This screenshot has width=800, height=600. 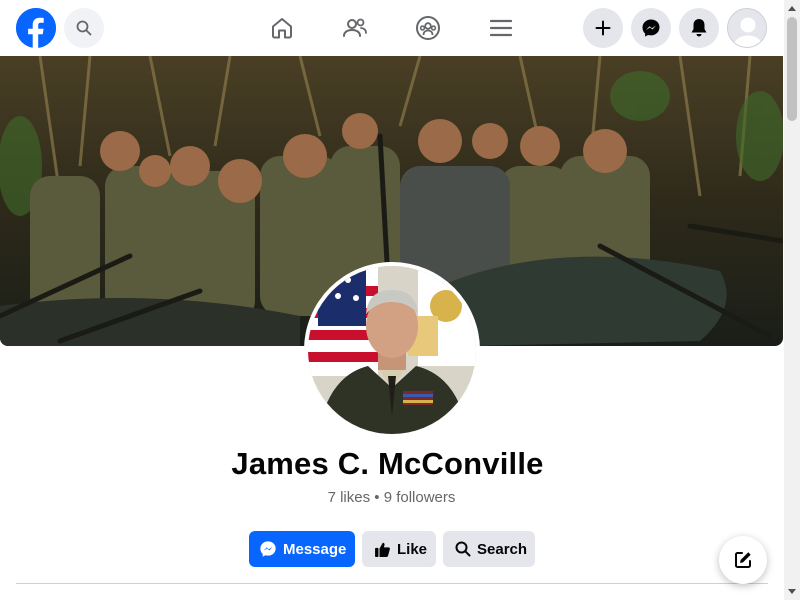 I want to click on menu-tab, so click(x=501, y=28).